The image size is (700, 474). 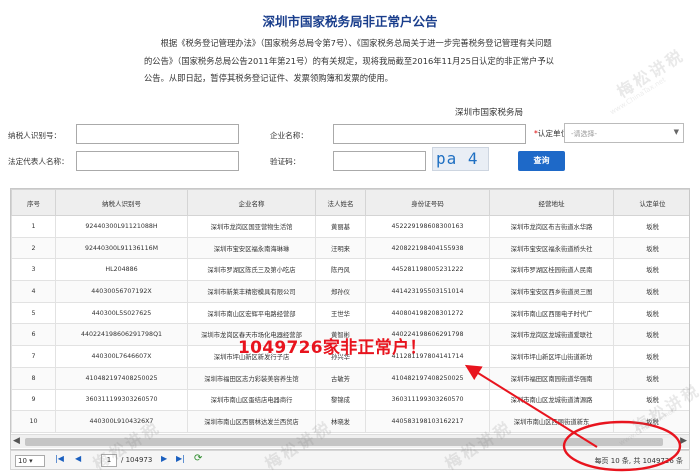 What do you see at coordinates (573, 418) in the screenshot?
I see `annotation-overlay` at bounding box center [573, 418].